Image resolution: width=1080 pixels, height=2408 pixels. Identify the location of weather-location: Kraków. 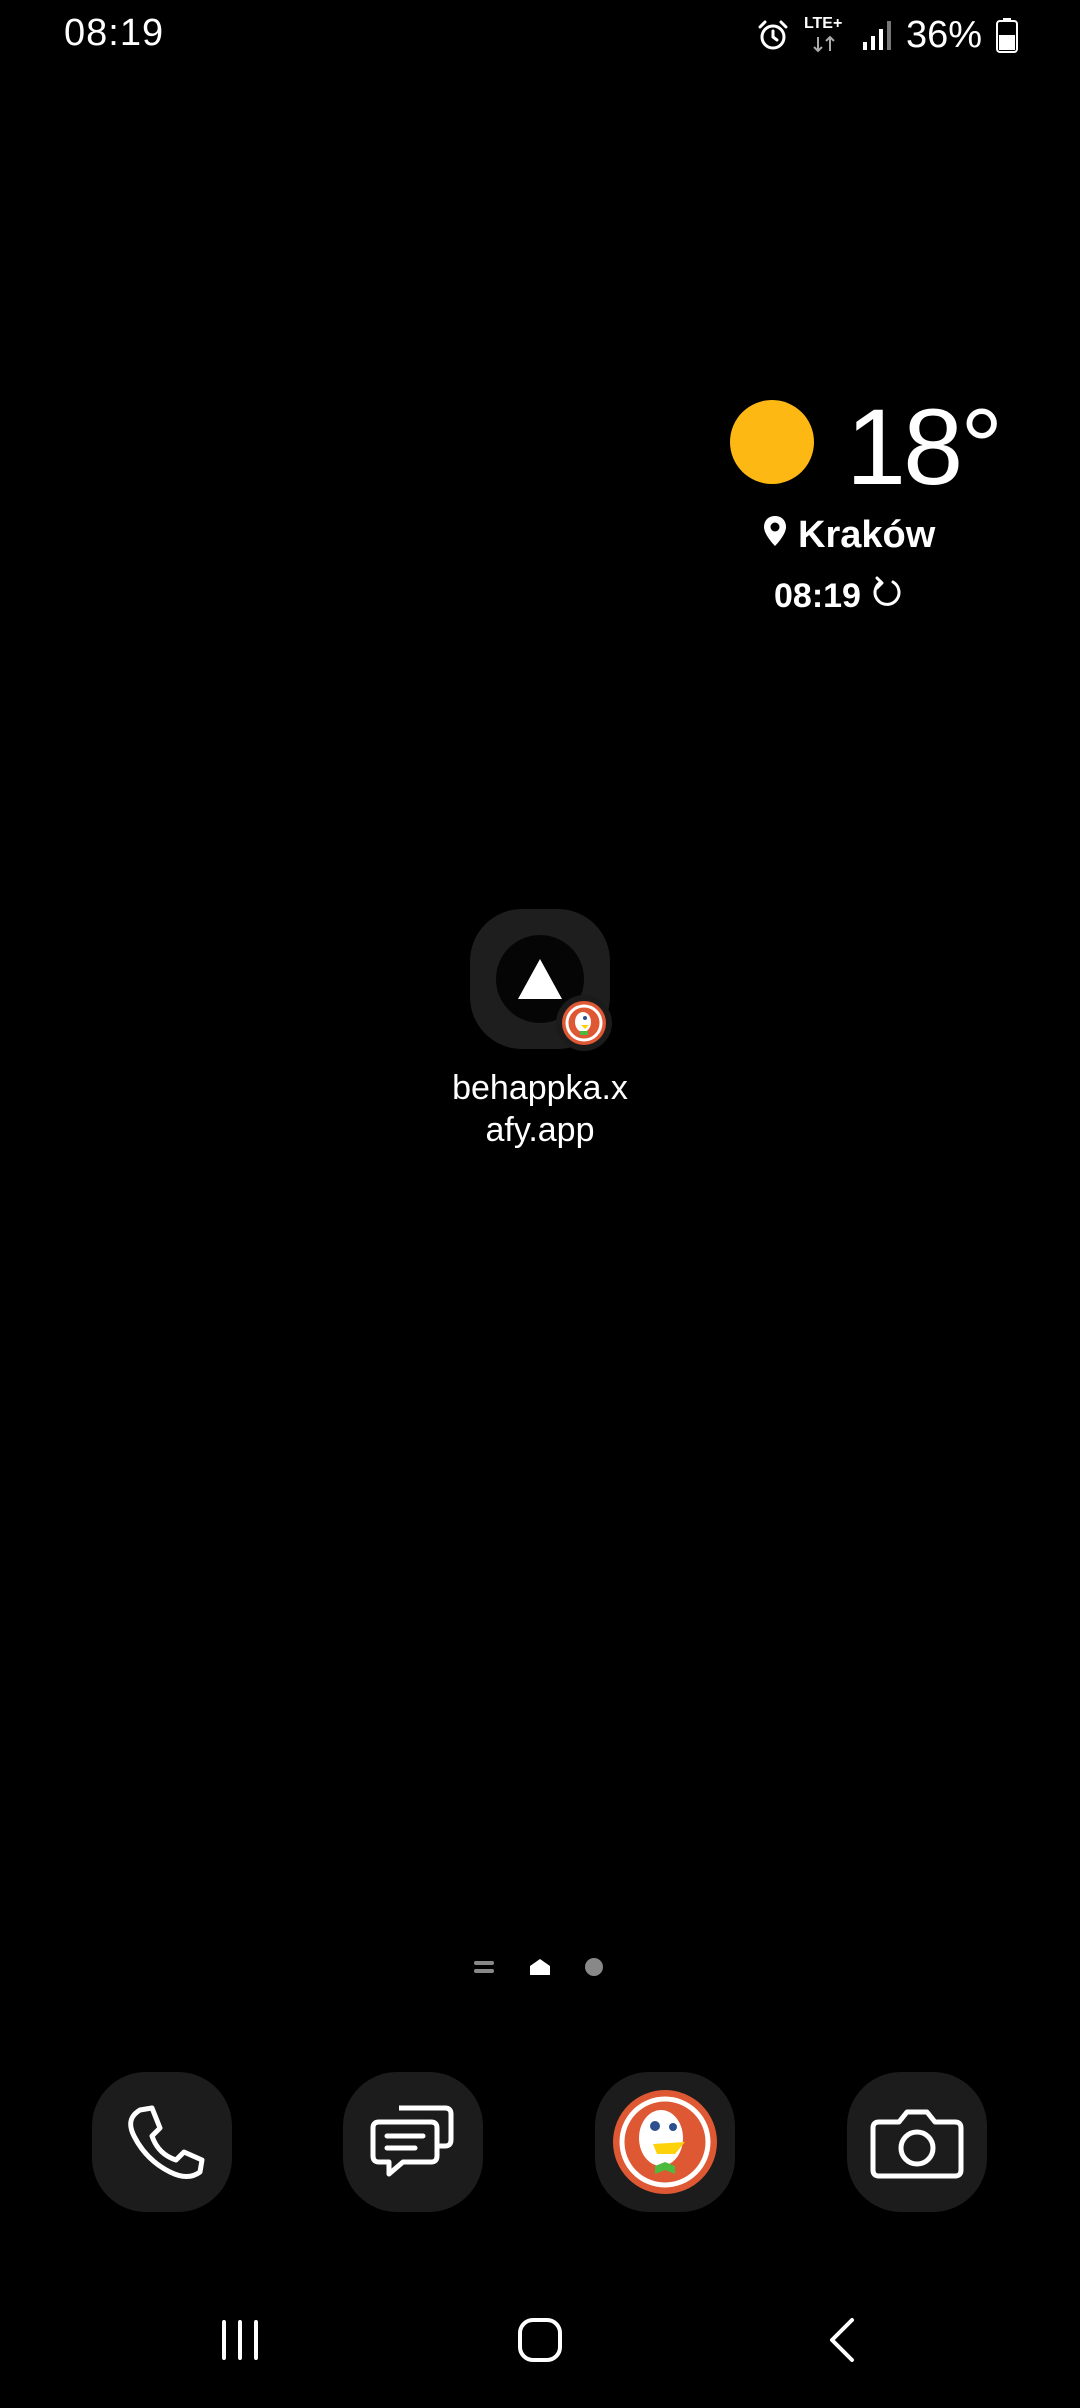
(848, 535).